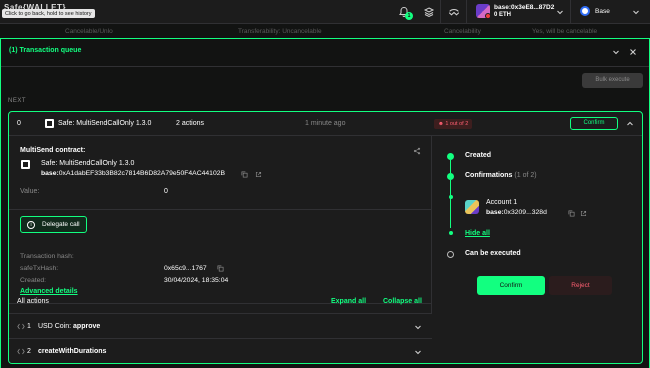 The width and height of the screenshot is (650, 368). What do you see at coordinates (45, 50) in the screenshot?
I see `queue-title: (1) Transaction queue` at bounding box center [45, 50].